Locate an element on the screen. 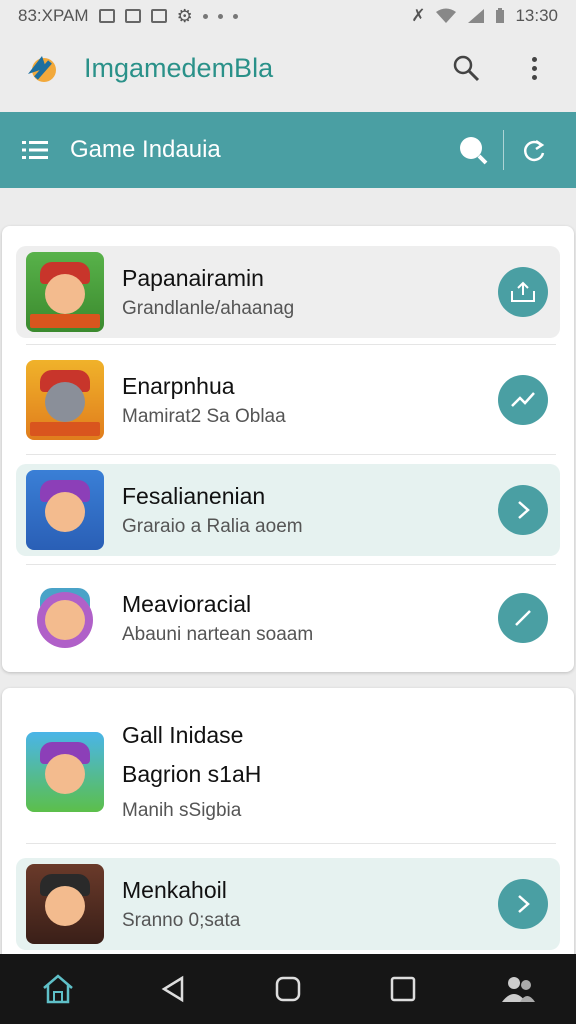 This screenshot has height=1024, width=576. list-item: Menkahoil Sranno 0;sata is located at coordinates (288, 904).